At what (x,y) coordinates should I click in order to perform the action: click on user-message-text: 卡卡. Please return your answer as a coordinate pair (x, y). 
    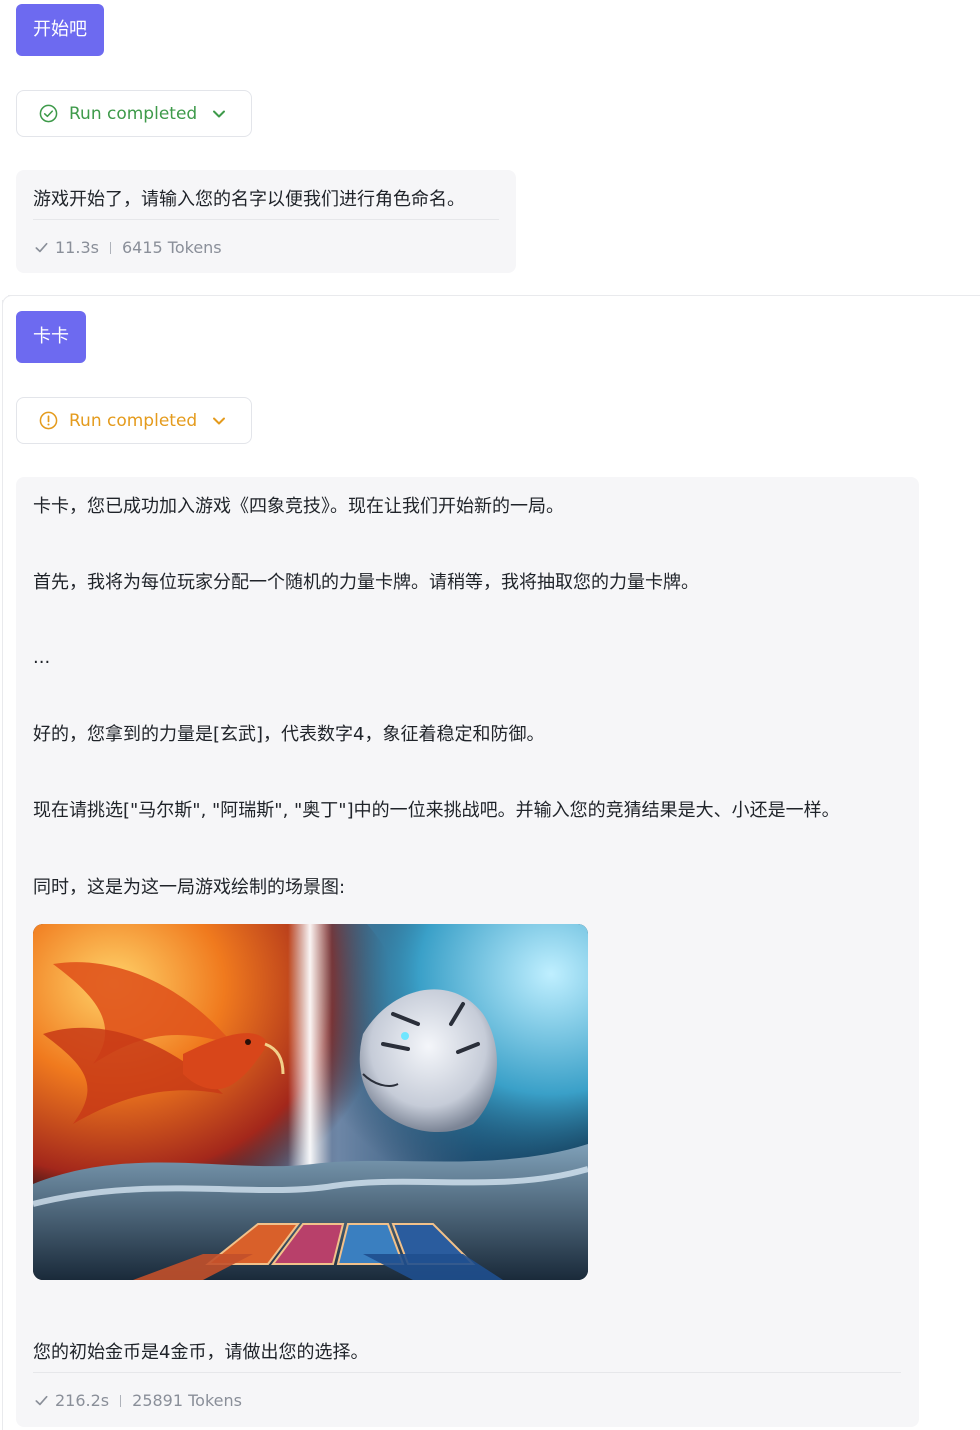
    Looking at the image, I should click on (51, 336).